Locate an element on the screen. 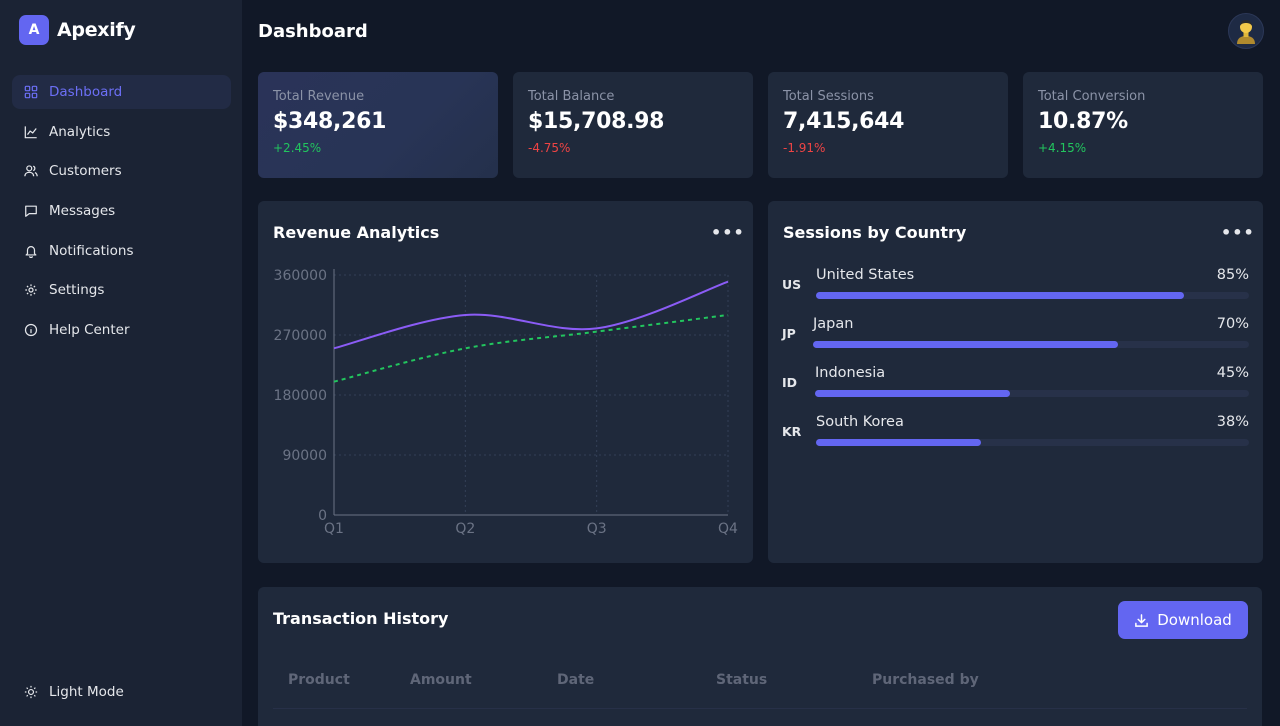 The width and height of the screenshot is (1280, 726). country-row-us: US United States 85% is located at coordinates (1015, 287).